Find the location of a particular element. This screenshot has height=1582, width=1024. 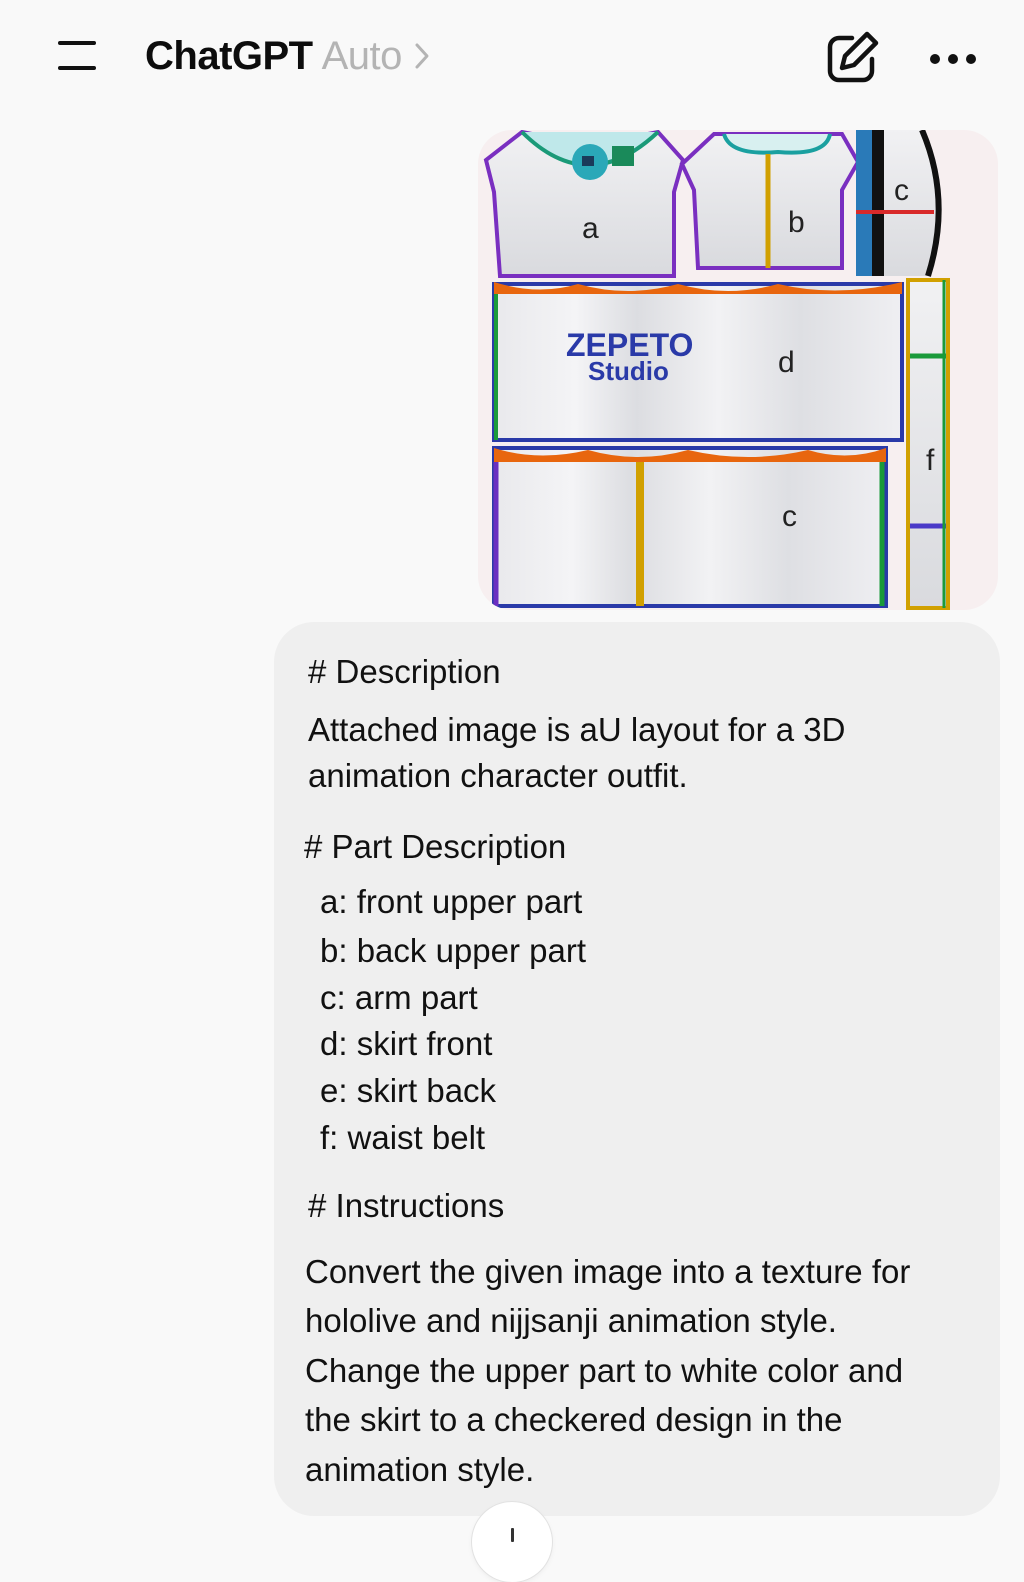

part-item: a: front upper part is located at coordinates (451, 901).